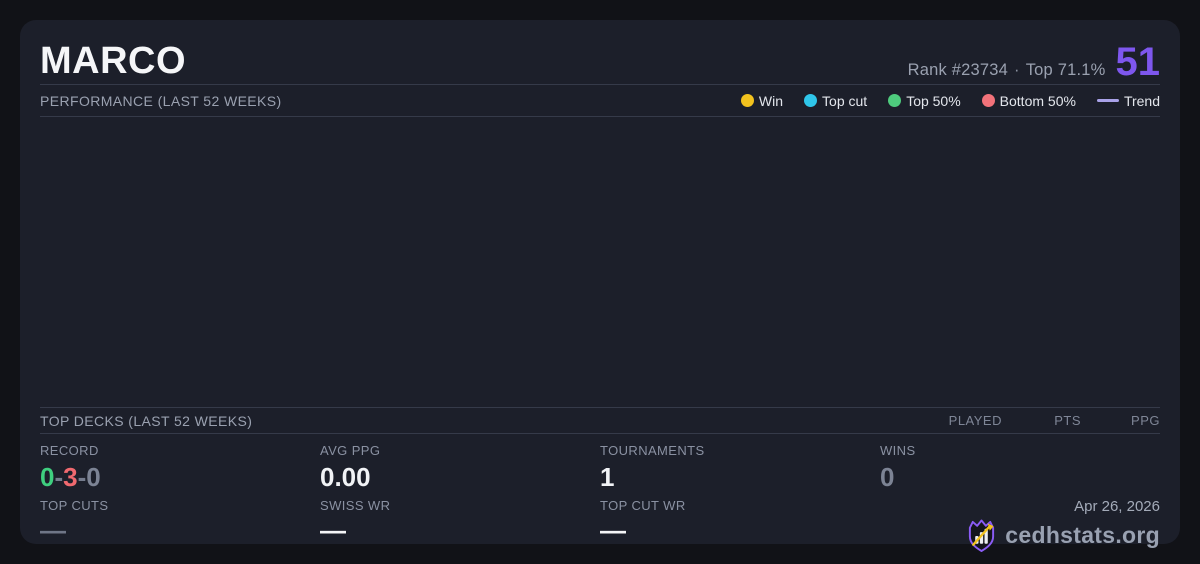  Describe the element at coordinates (350, 450) in the screenshot. I see `stat-label: AVG PPG` at that location.